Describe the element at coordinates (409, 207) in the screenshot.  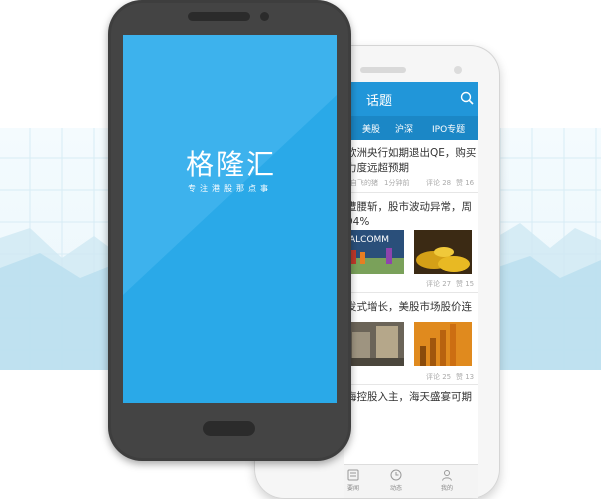
I see `article-title-line: 遭腰斩，股市波动异常，周` at that location.